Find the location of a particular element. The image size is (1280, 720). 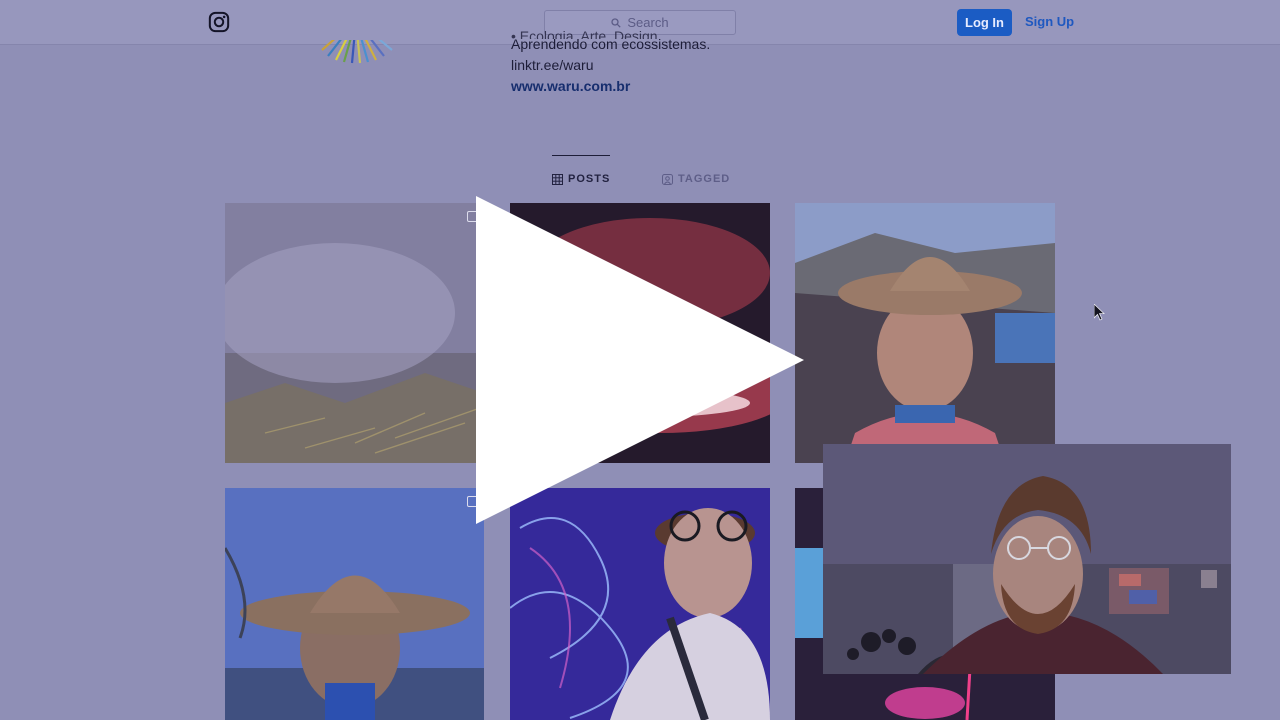

webcam-video-overlay is located at coordinates (1027, 559).